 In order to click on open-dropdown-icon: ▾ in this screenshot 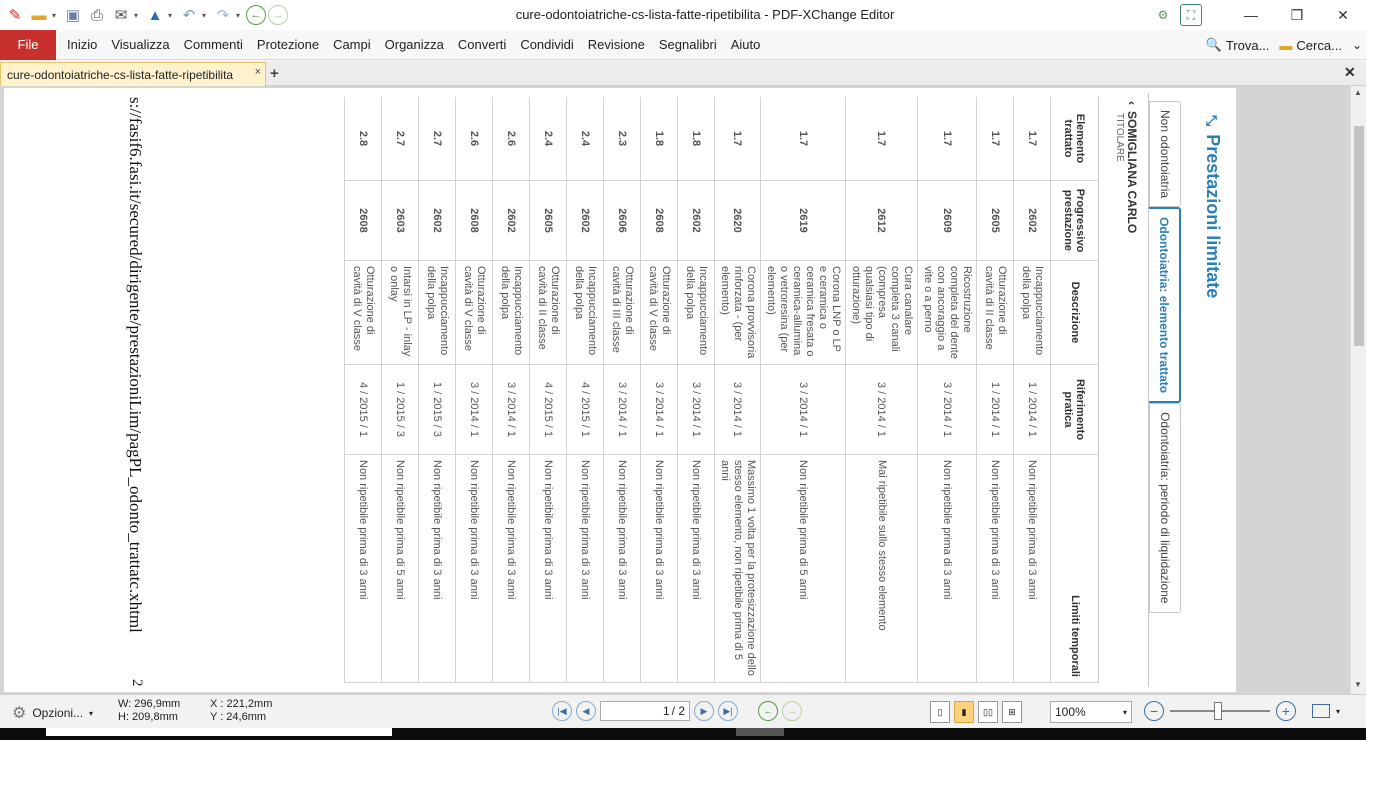, I will do `click(56, 15)`.